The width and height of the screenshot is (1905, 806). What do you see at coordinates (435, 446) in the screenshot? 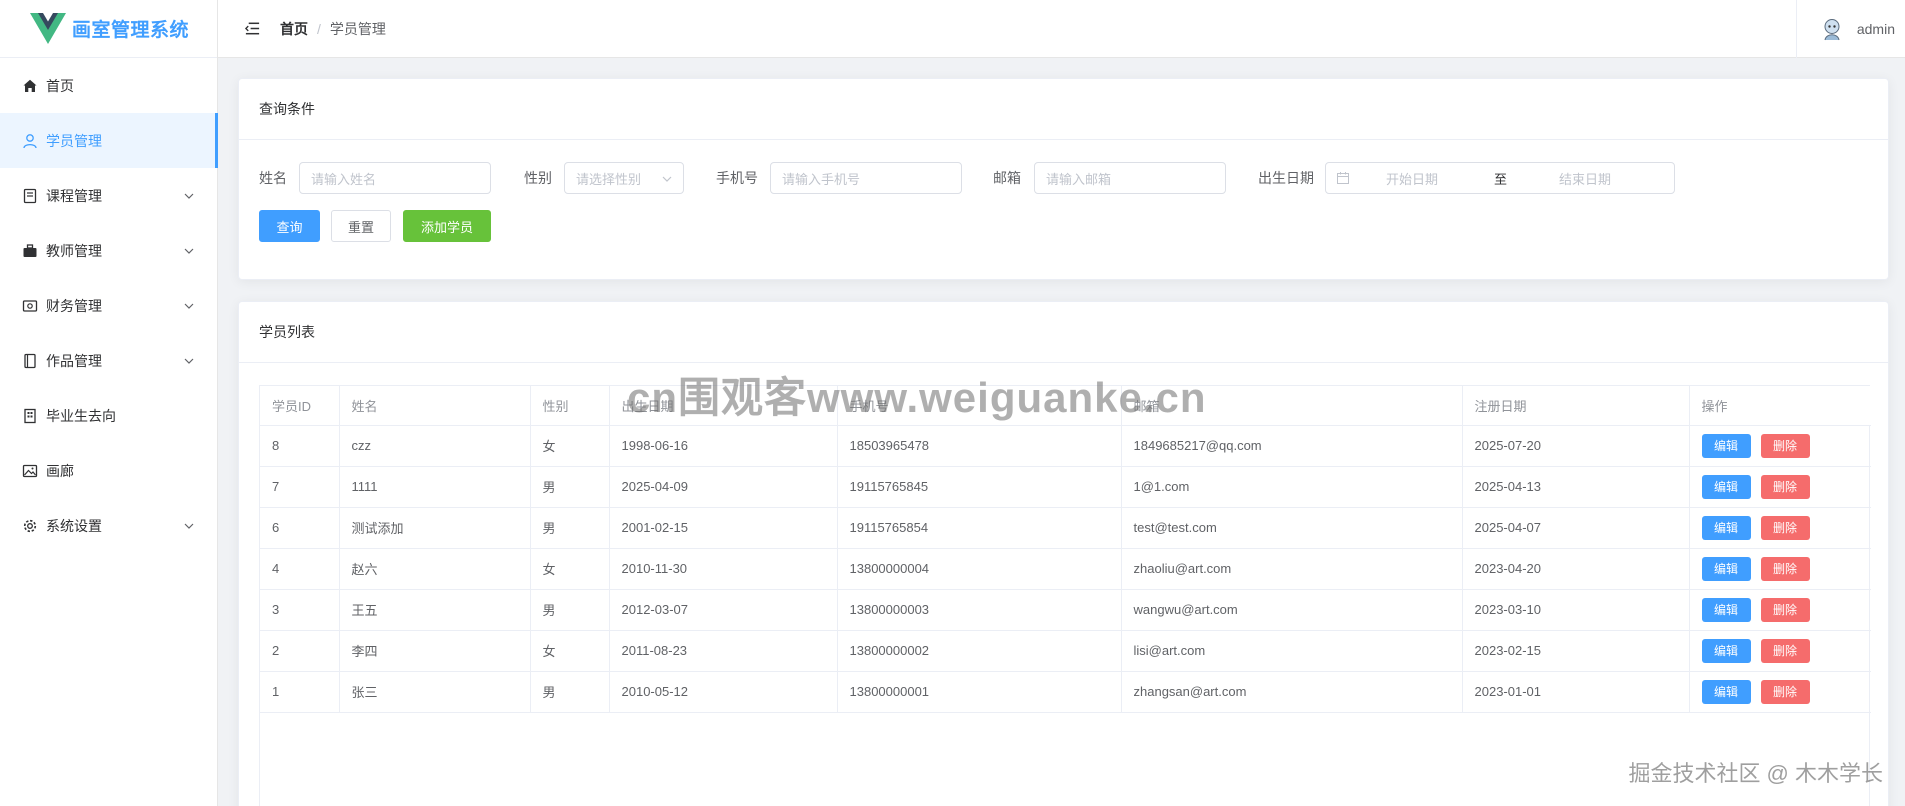
I see `cell-name: czz` at bounding box center [435, 446].